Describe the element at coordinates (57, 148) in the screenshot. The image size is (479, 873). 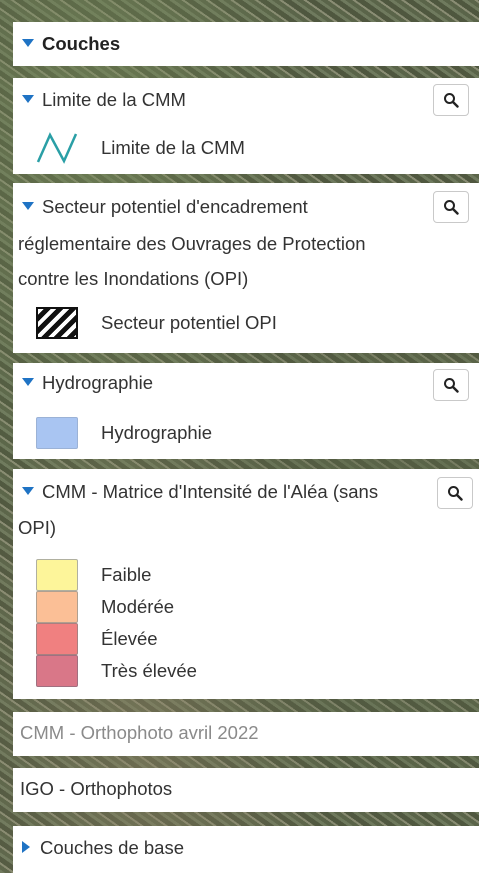
I see `zigzag-line-icon` at that location.